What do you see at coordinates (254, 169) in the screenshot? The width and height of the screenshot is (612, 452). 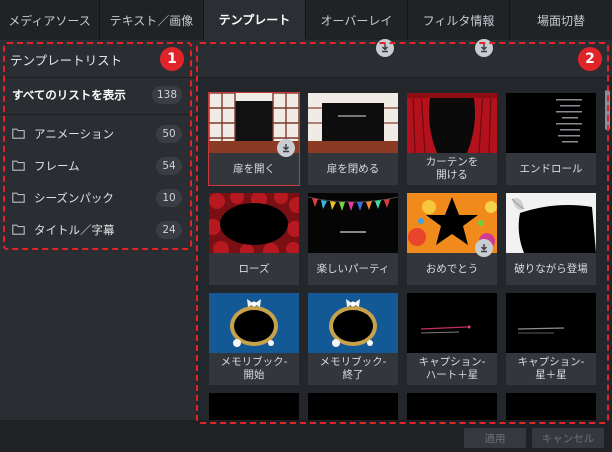 I see `template-label: 扉を開く` at bounding box center [254, 169].